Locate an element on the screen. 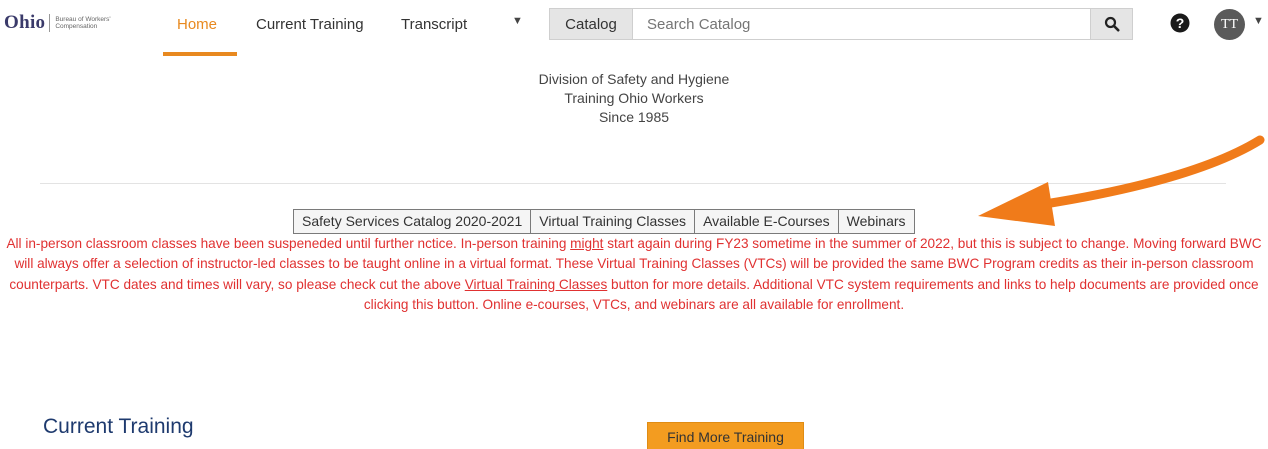 This screenshot has width=1268, height=449. search-icon is located at coordinates (1111, 24).